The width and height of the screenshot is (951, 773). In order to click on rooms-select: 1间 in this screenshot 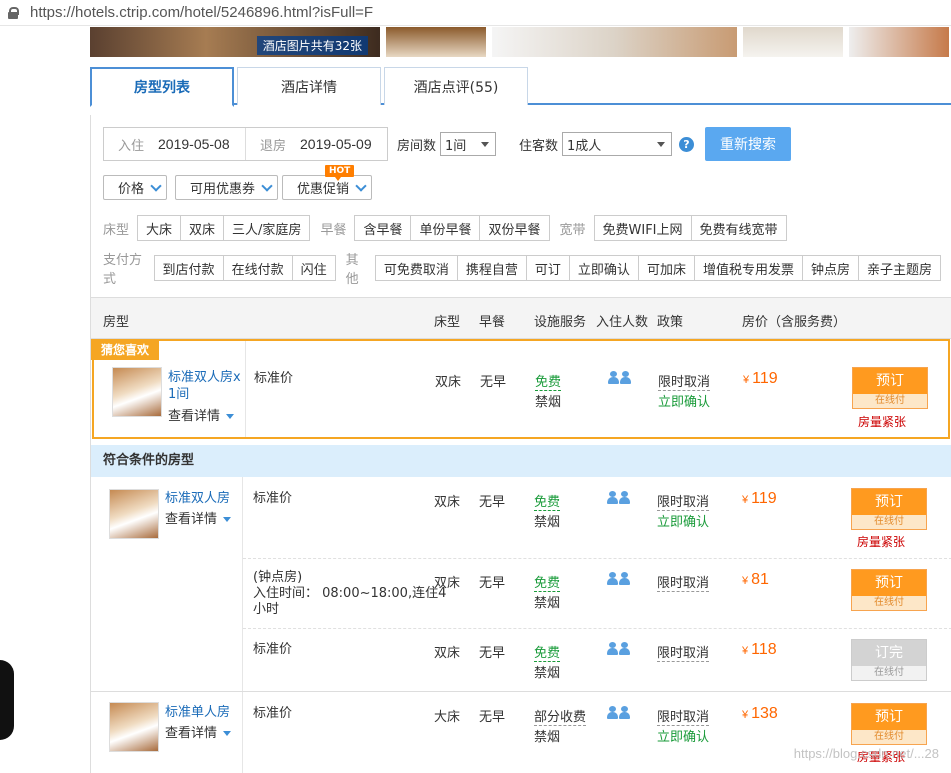, I will do `click(468, 144)`.